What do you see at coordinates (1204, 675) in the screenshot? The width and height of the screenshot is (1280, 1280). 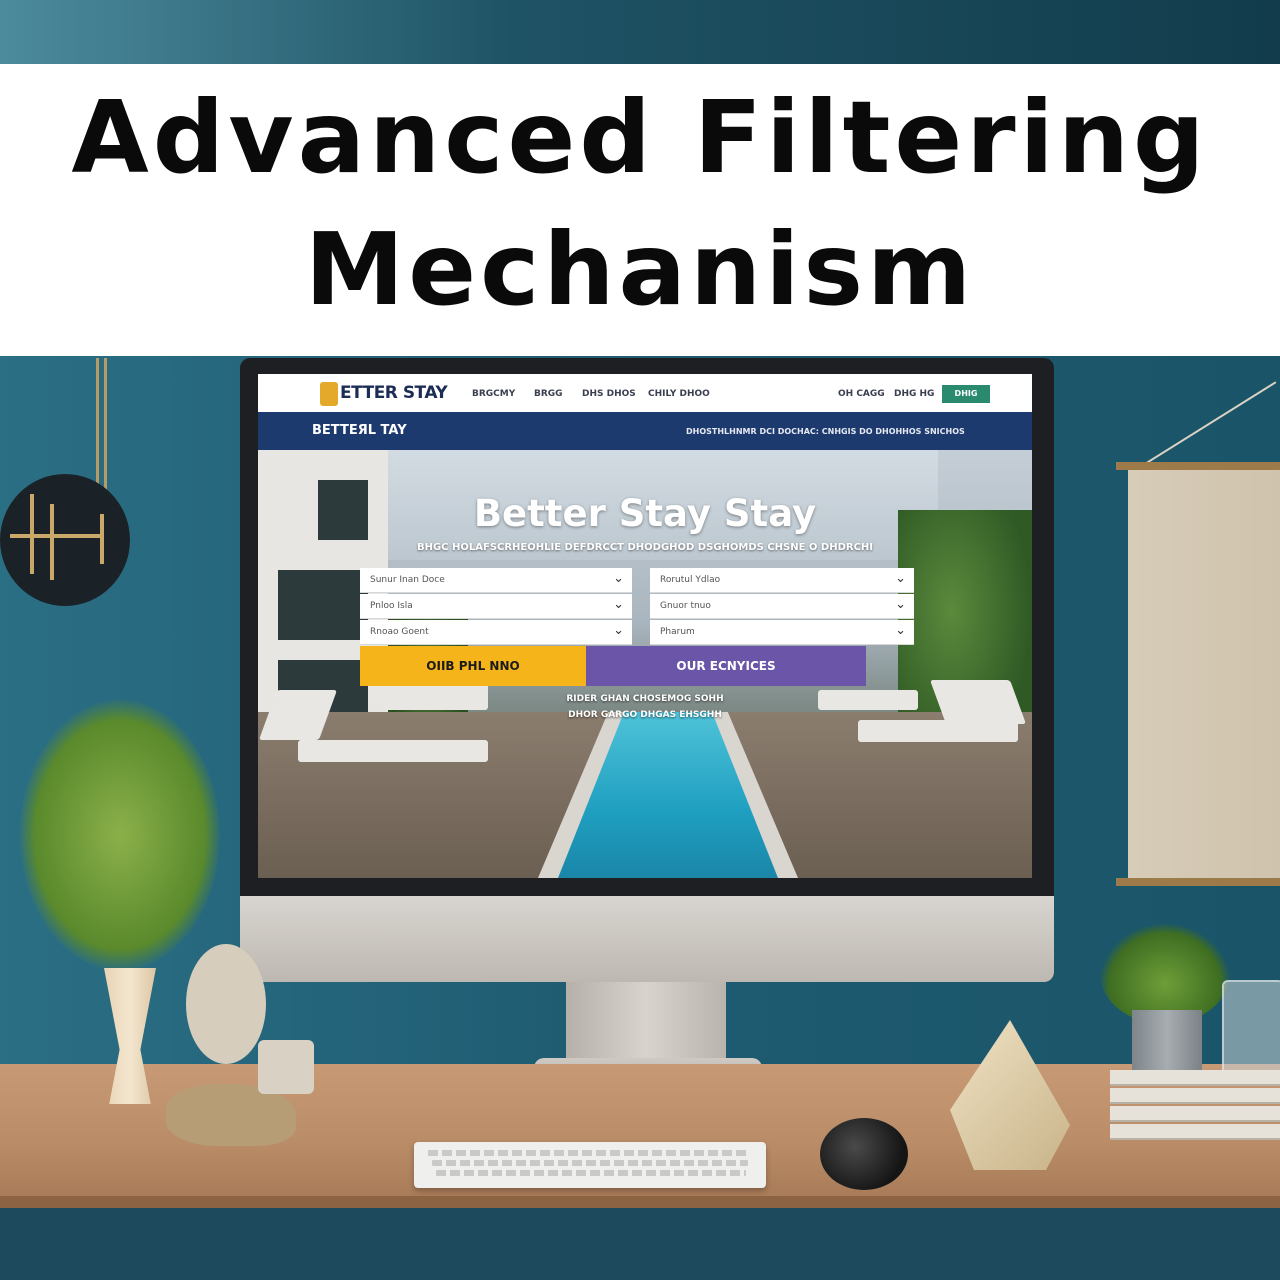 I see `wall-scroll` at bounding box center [1204, 675].